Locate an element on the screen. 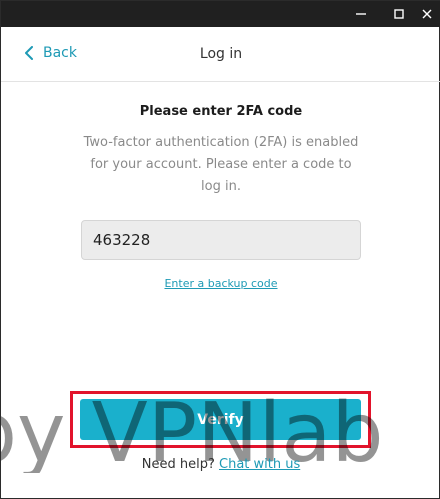 This screenshot has height=499, width=440. page-header: Back Log in is located at coordinates (220, 54).